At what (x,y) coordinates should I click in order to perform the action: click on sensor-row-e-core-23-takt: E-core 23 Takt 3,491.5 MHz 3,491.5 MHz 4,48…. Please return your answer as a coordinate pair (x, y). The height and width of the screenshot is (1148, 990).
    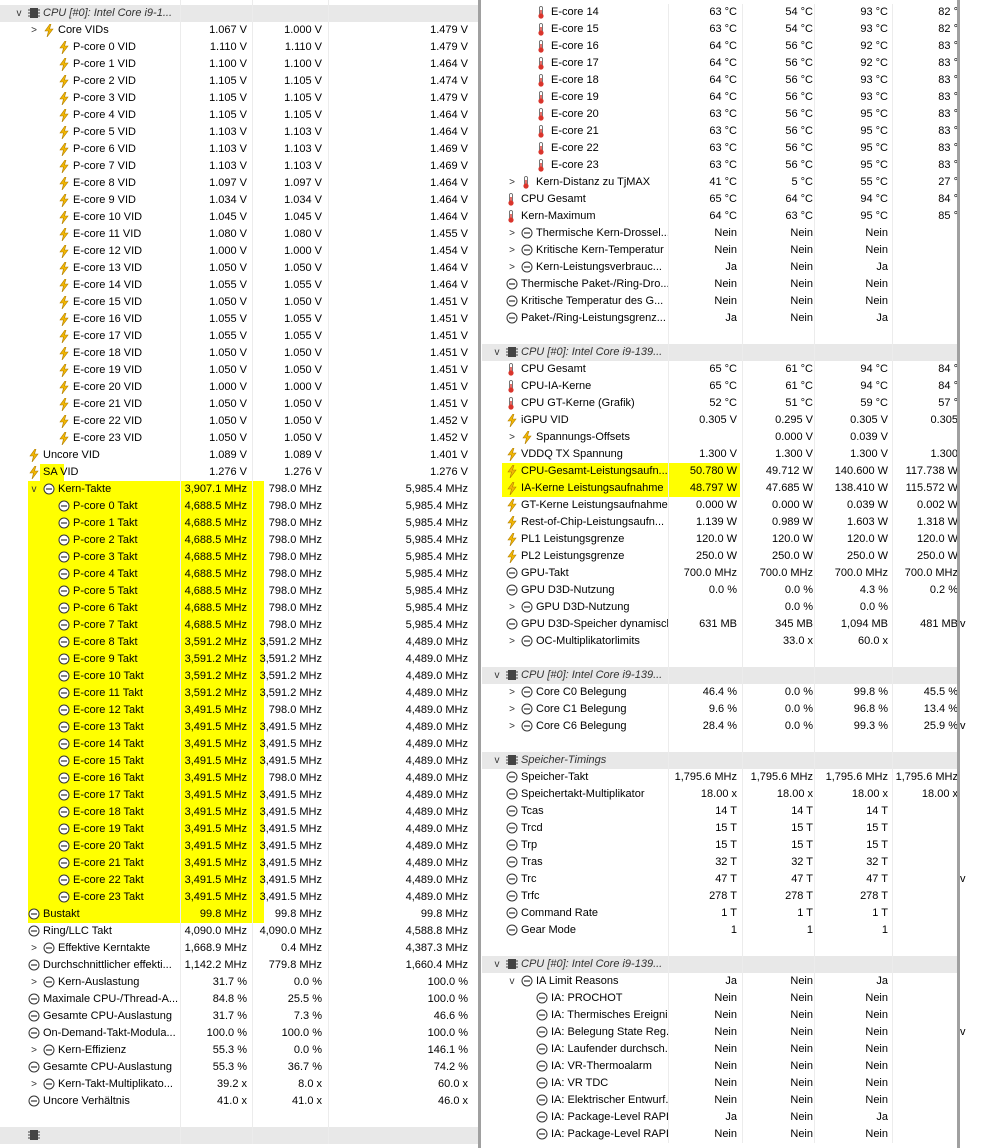
    Looking at the image, I should click on (239, 897).